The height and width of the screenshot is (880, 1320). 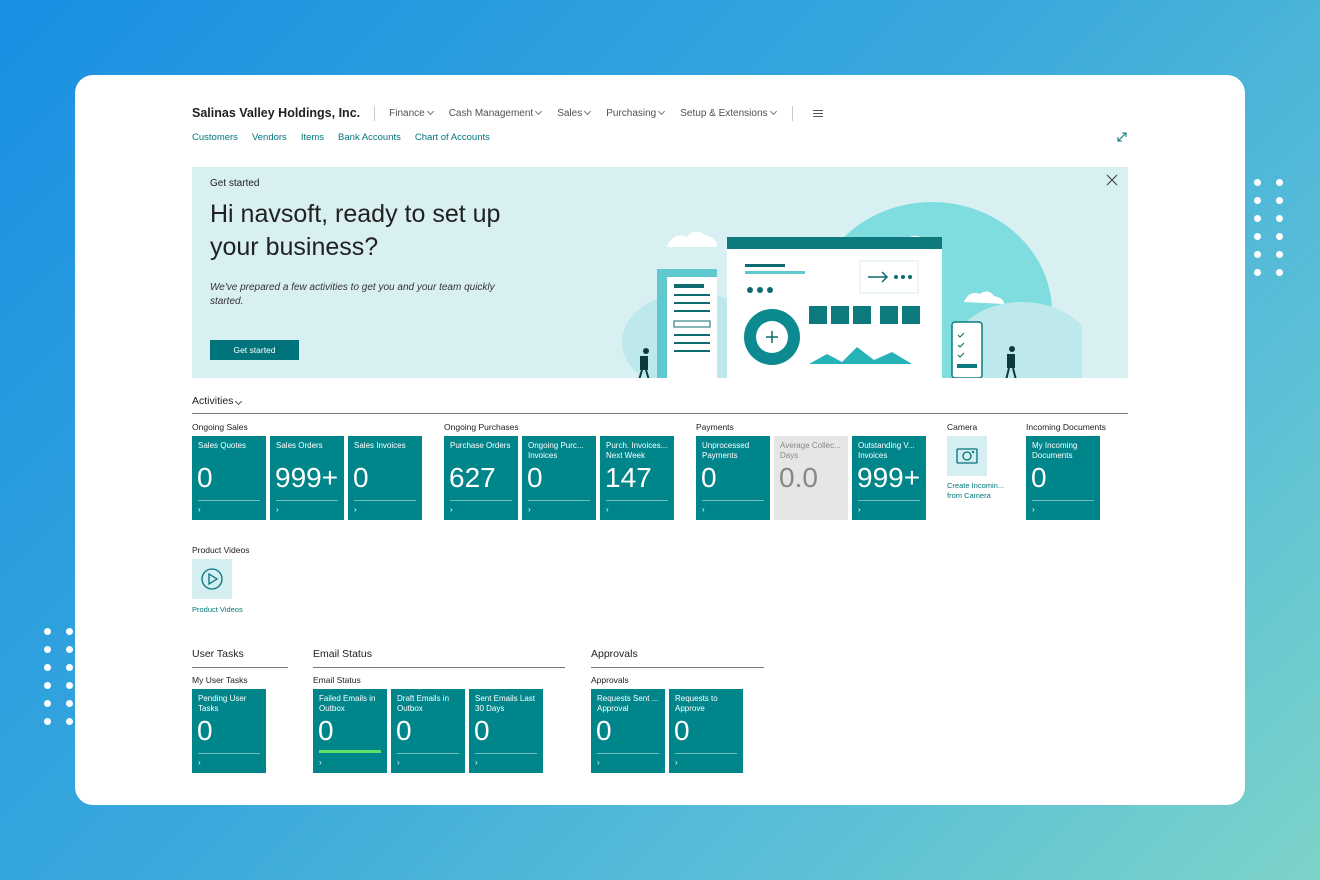 I want to click on camera-caption: Create Incomin... from Camera, so click(x=978, y=491).